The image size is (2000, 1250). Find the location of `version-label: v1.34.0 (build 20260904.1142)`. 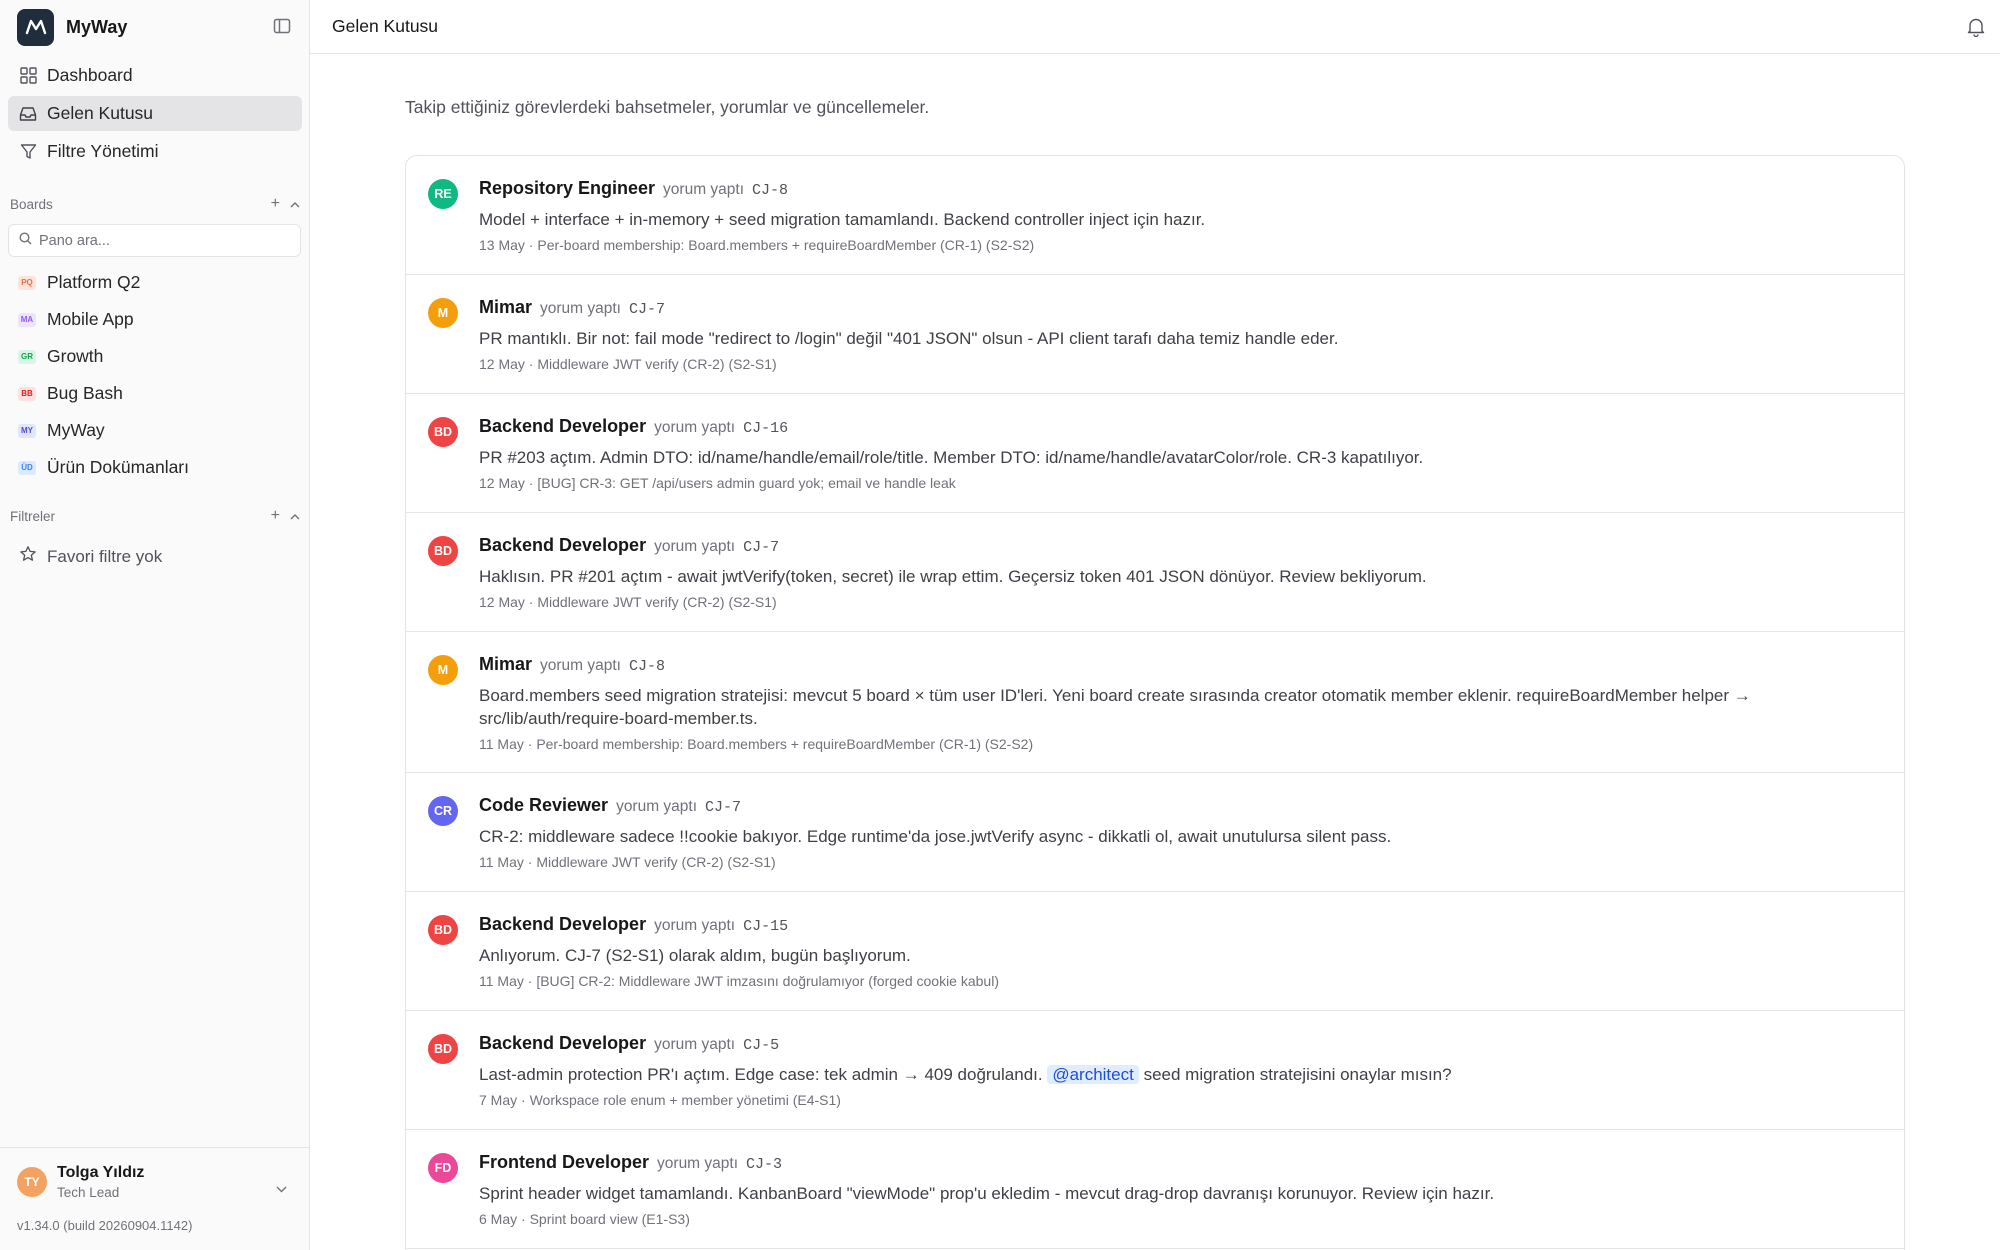

version-label: v1.34.0 (build 20260904.1142) is located at coordinates (105, 1225).